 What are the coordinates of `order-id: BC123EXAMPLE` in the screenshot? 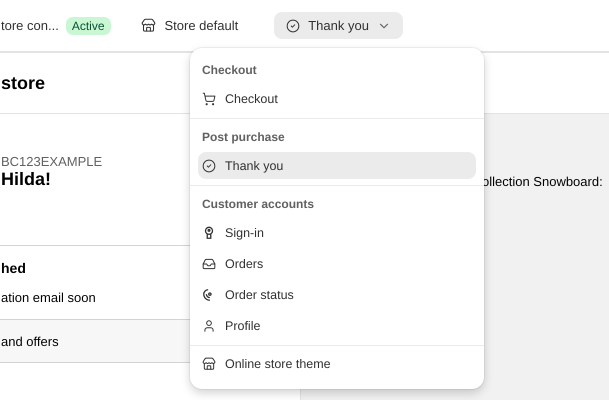 It's located at (51, 161).